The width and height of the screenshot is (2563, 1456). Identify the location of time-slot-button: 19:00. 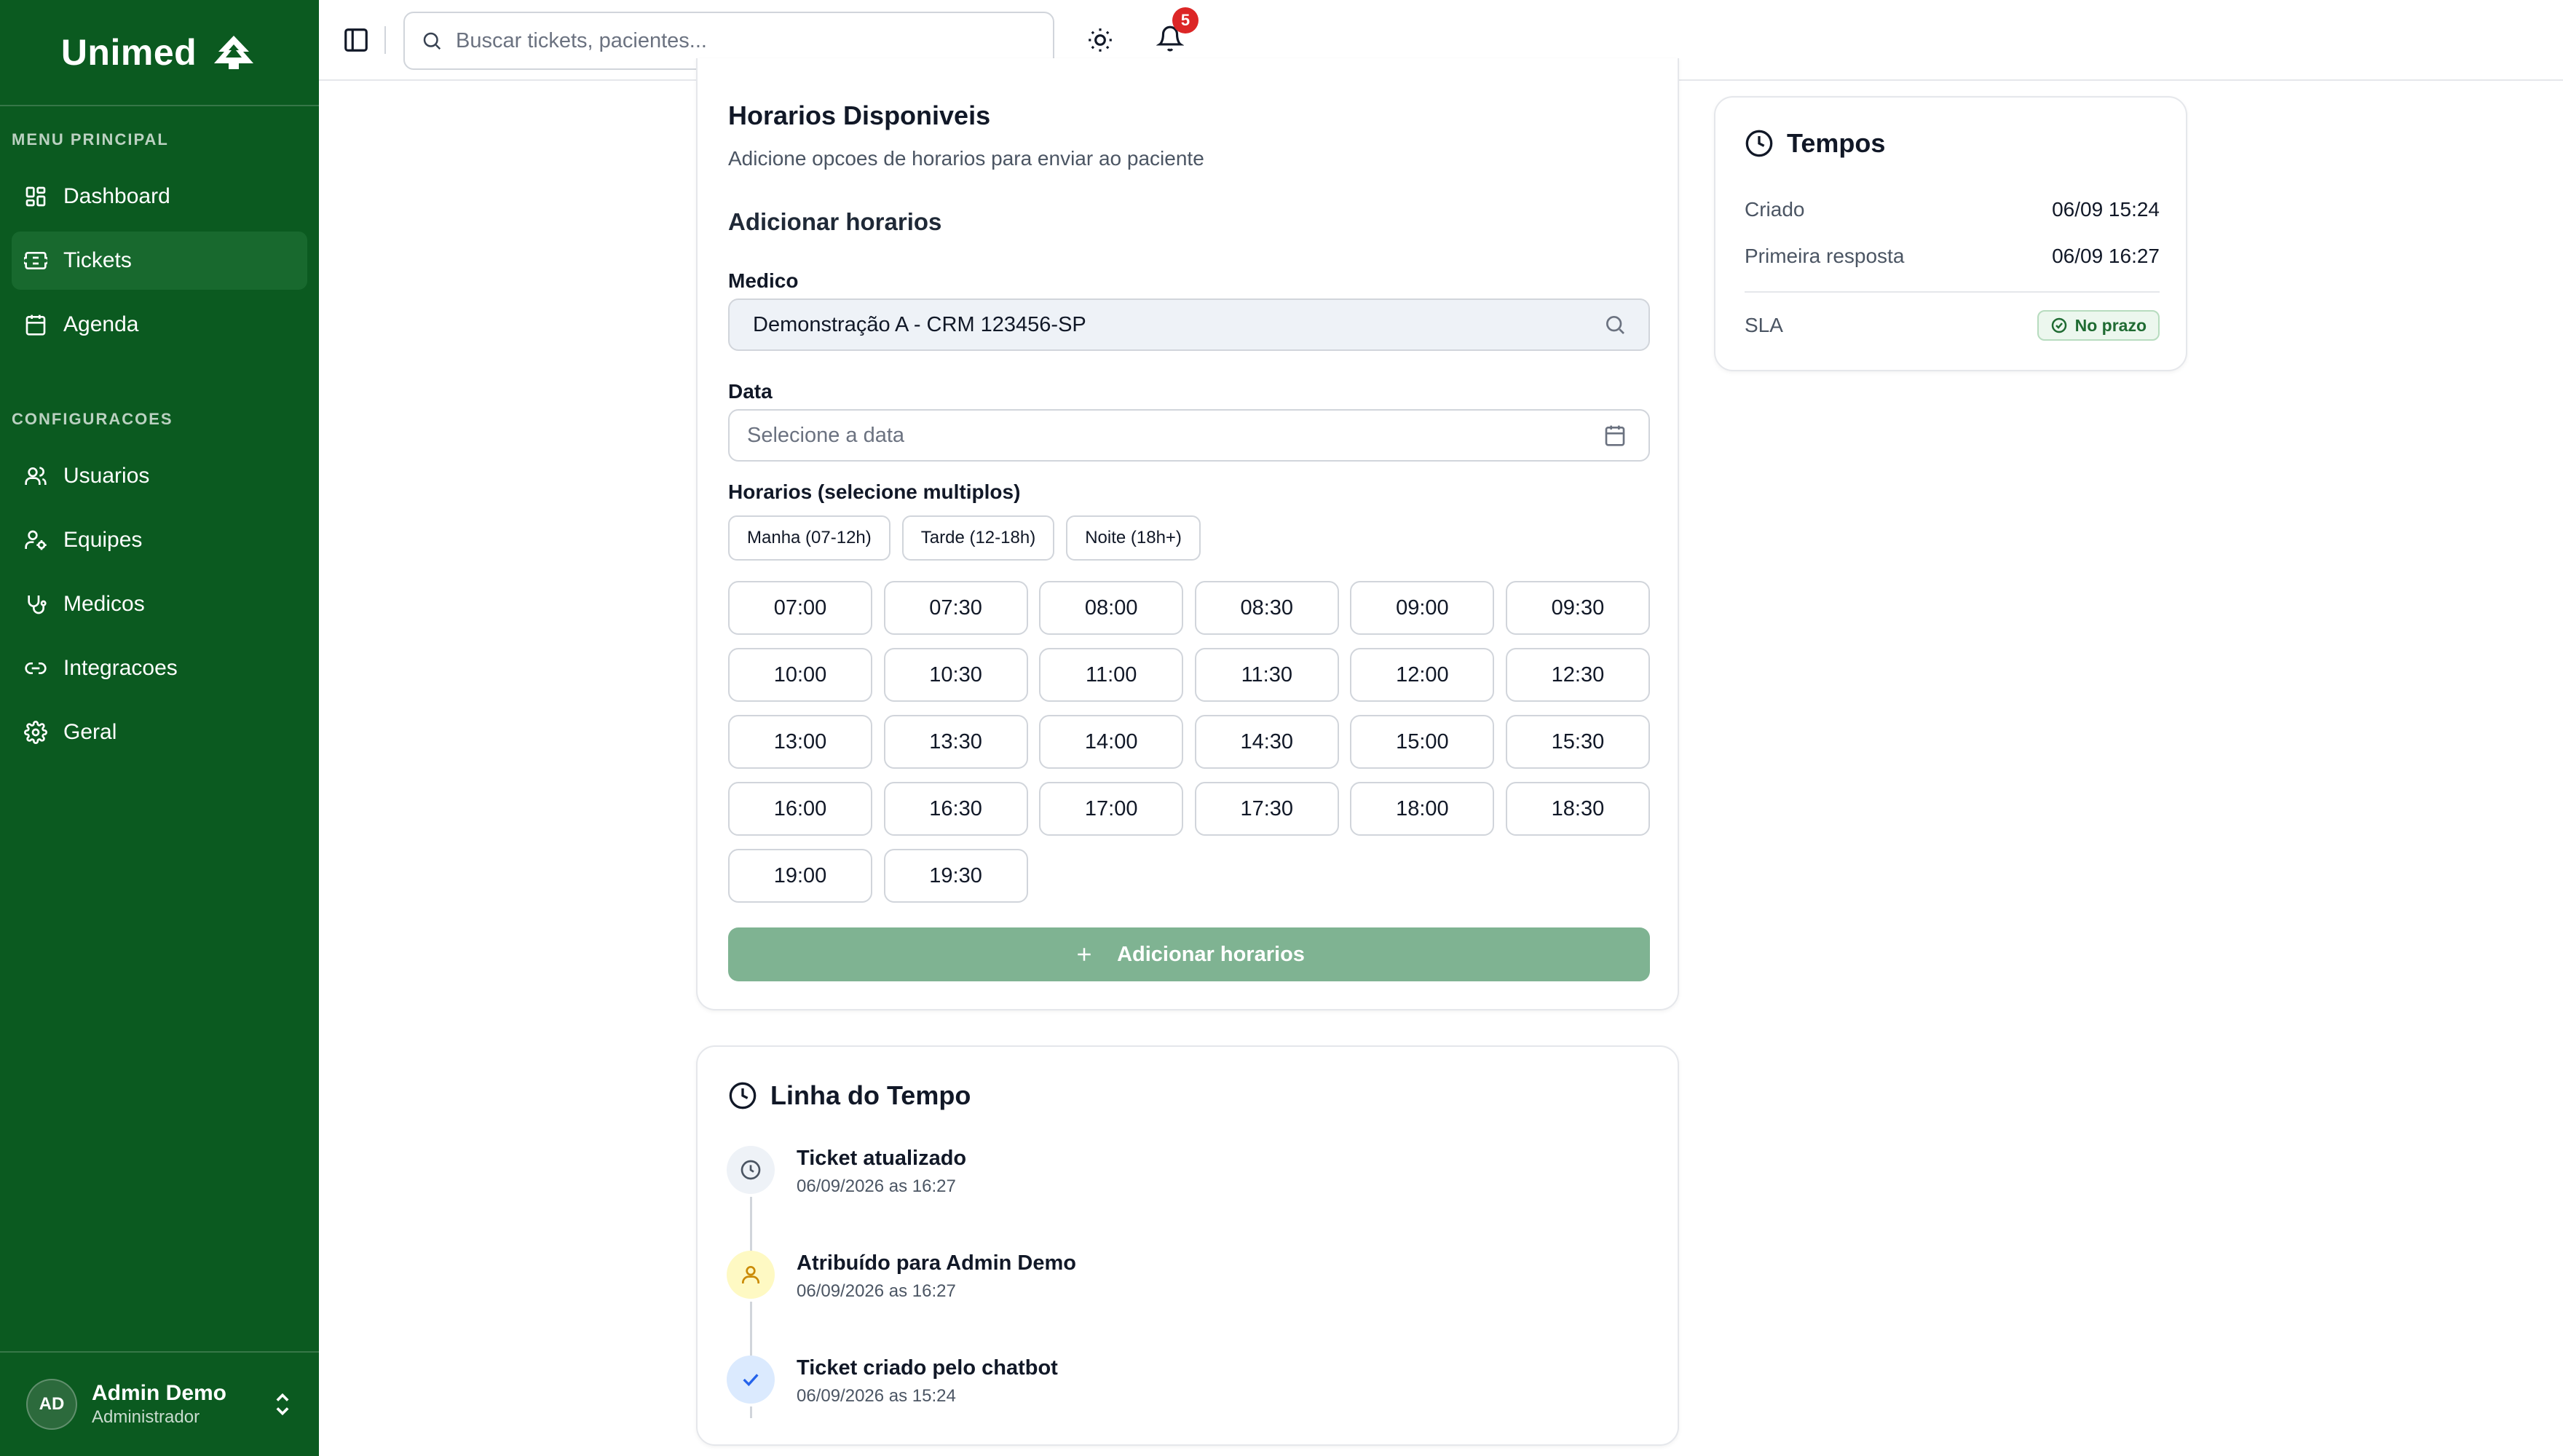
(800, 876).